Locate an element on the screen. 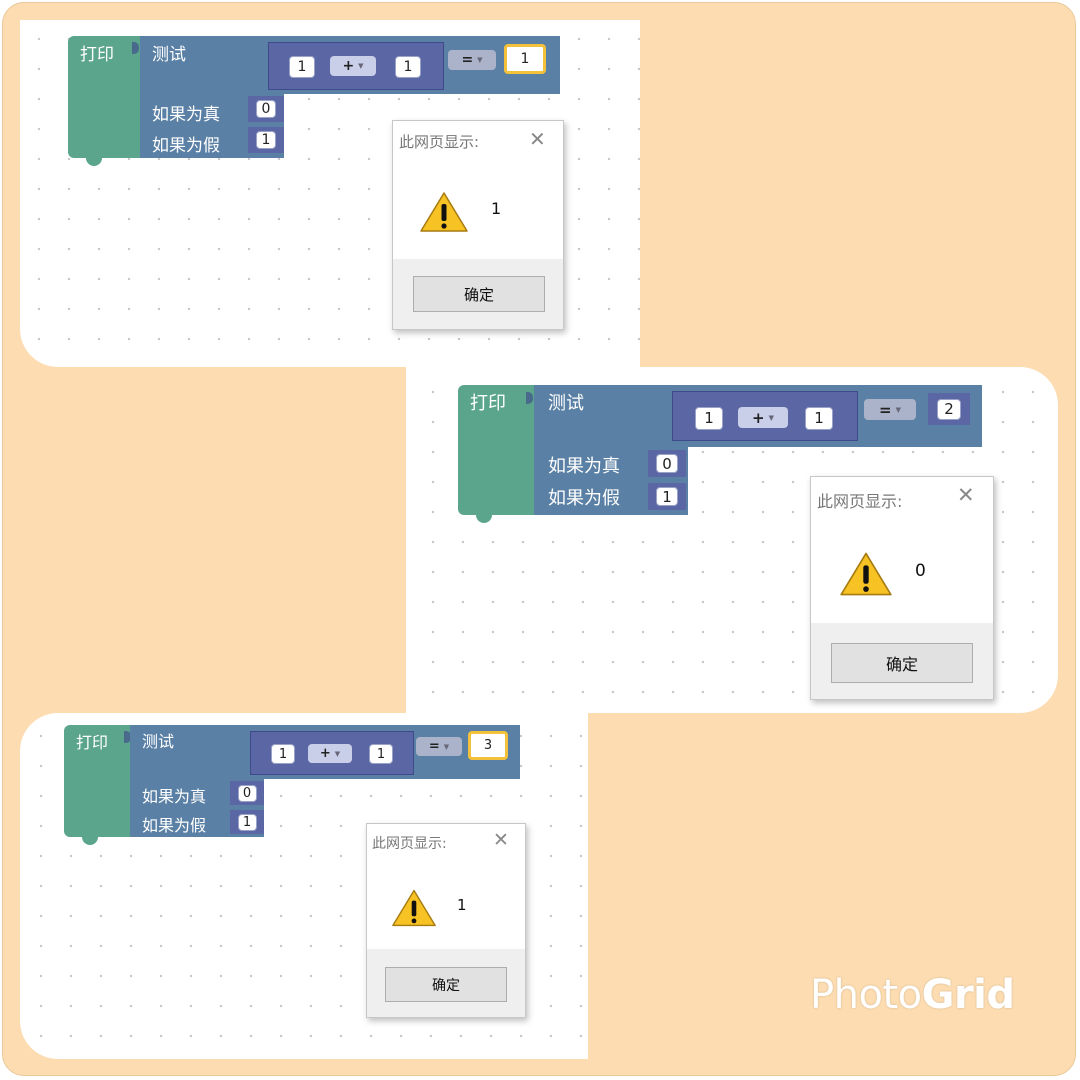 The width and height of the screenshot is (1080, 1080). photogrid-watermark: PhotoGrid is located at coordinates (912, 995).